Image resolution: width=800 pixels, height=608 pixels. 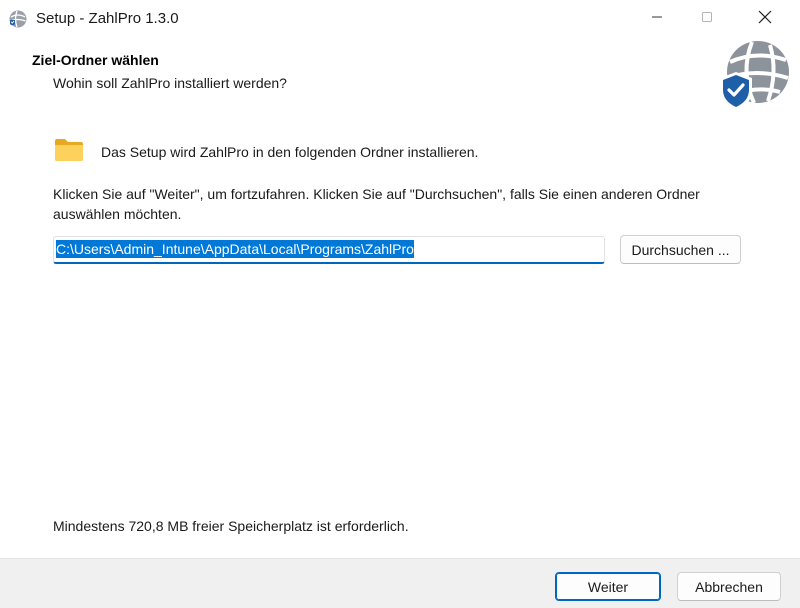 I want to click on folder-icon, so click(x=69, y=150).